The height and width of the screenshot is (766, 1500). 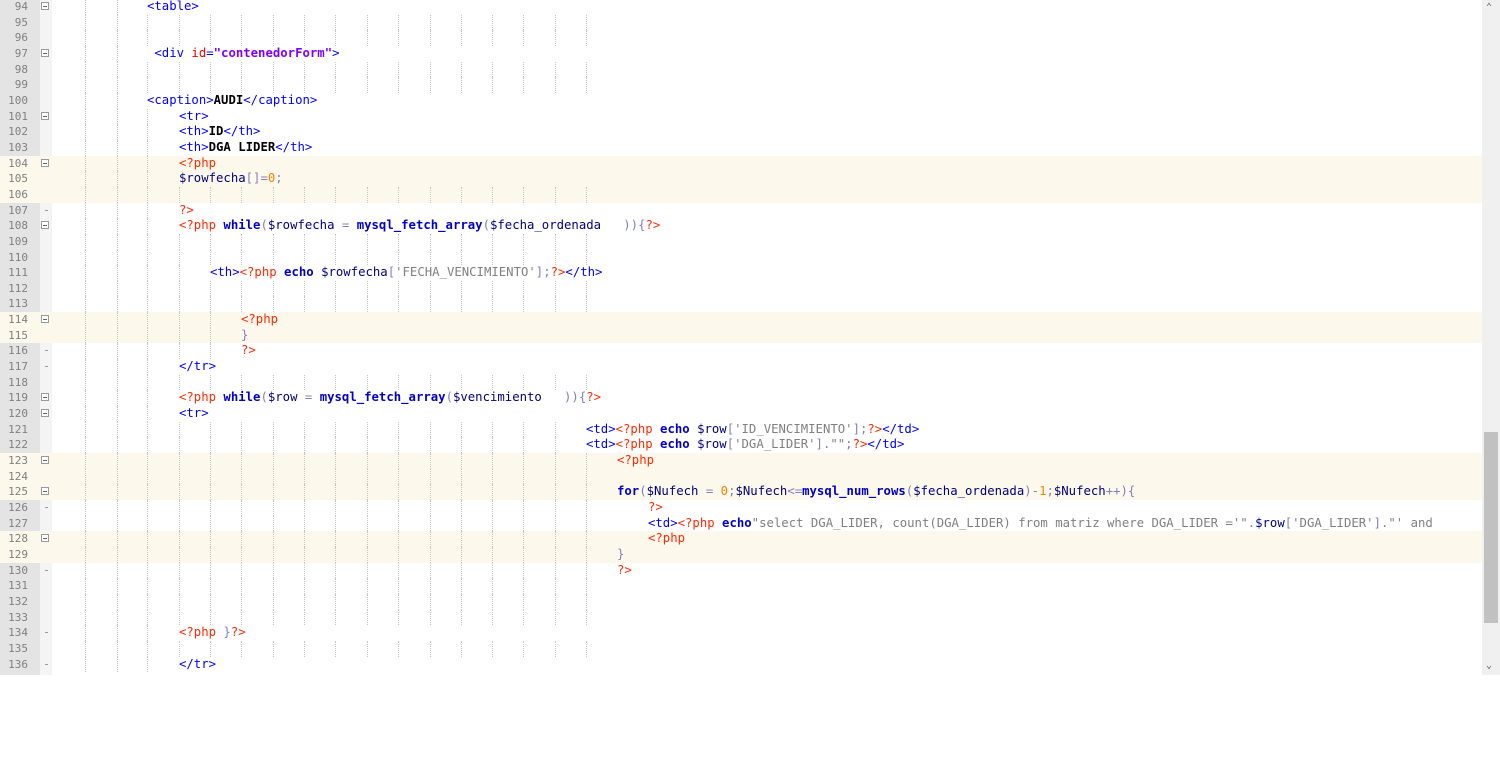 I want to click on code-line: 117 </tr>, so click(x=741, y=367).